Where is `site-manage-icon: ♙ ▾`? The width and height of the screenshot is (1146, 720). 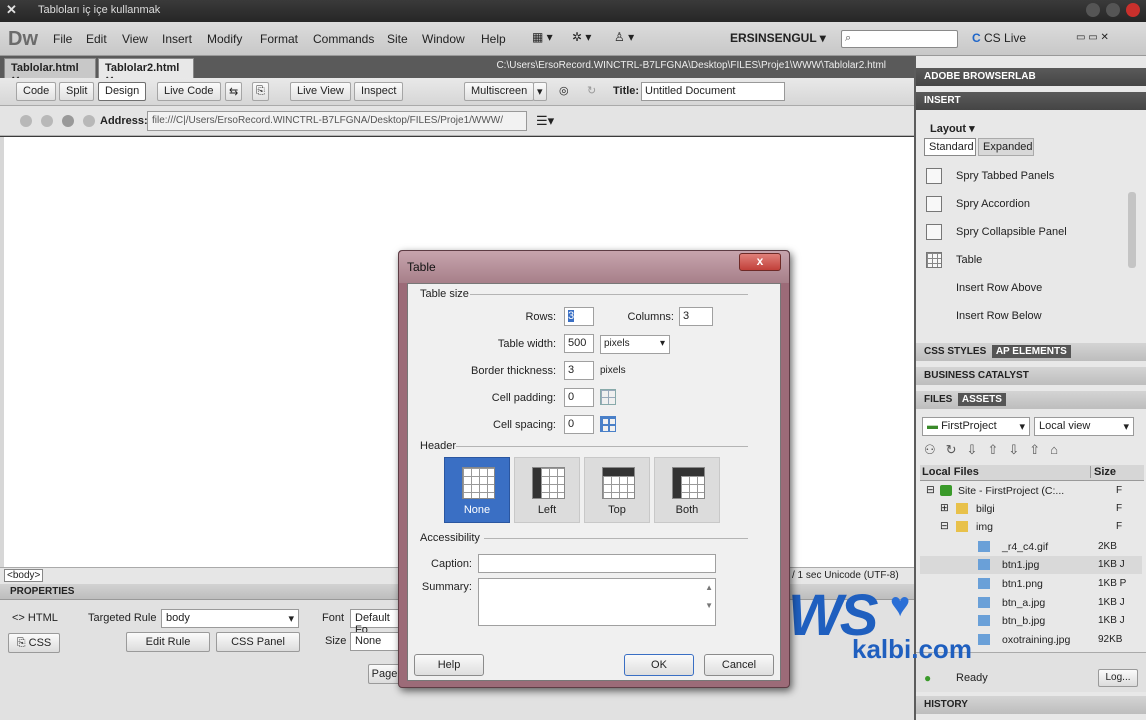 site-manage-icon: ♙ ▾ is located at coordinates (624, 39).